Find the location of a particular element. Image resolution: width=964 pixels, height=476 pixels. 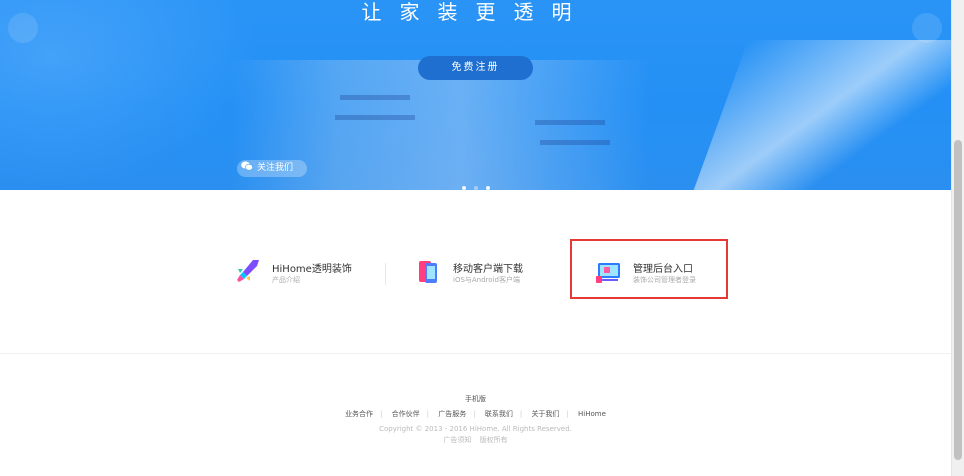

follow-us-button: 关注我们 is located at coordinates (272, 168).